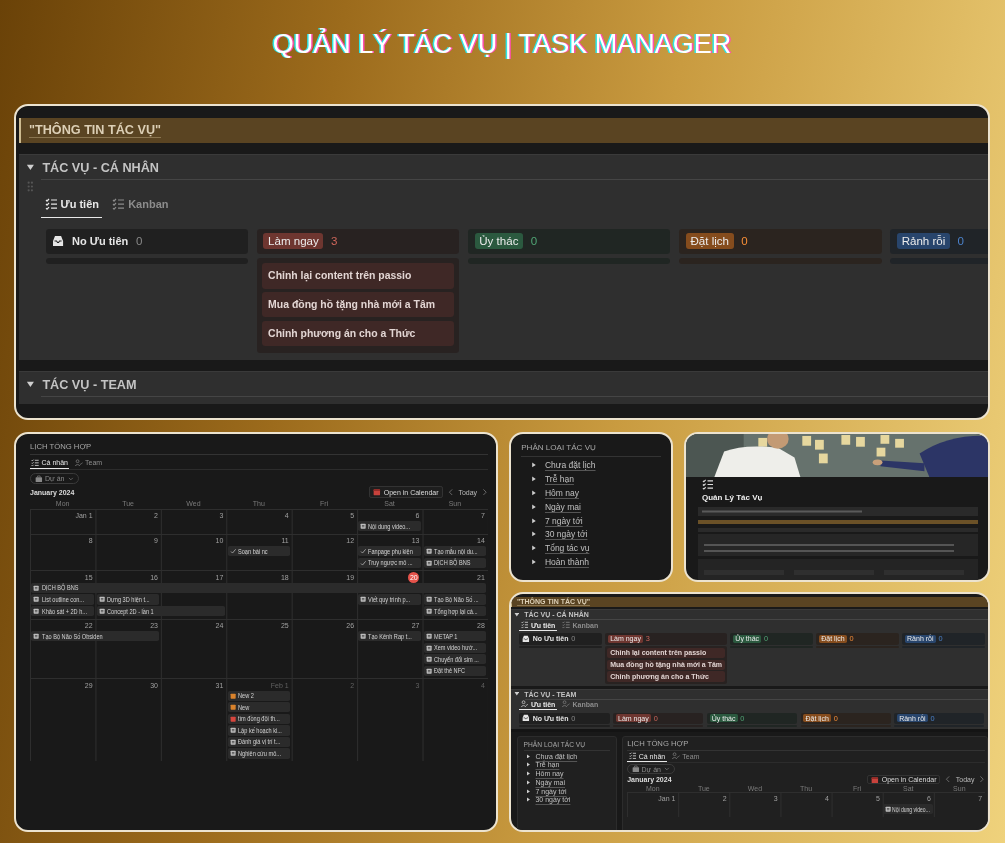  Describe the element at coordinates (100, 167) in the screenshot. I see `section-title: TÁC VỤ - CÁ NHÂN` at that location.